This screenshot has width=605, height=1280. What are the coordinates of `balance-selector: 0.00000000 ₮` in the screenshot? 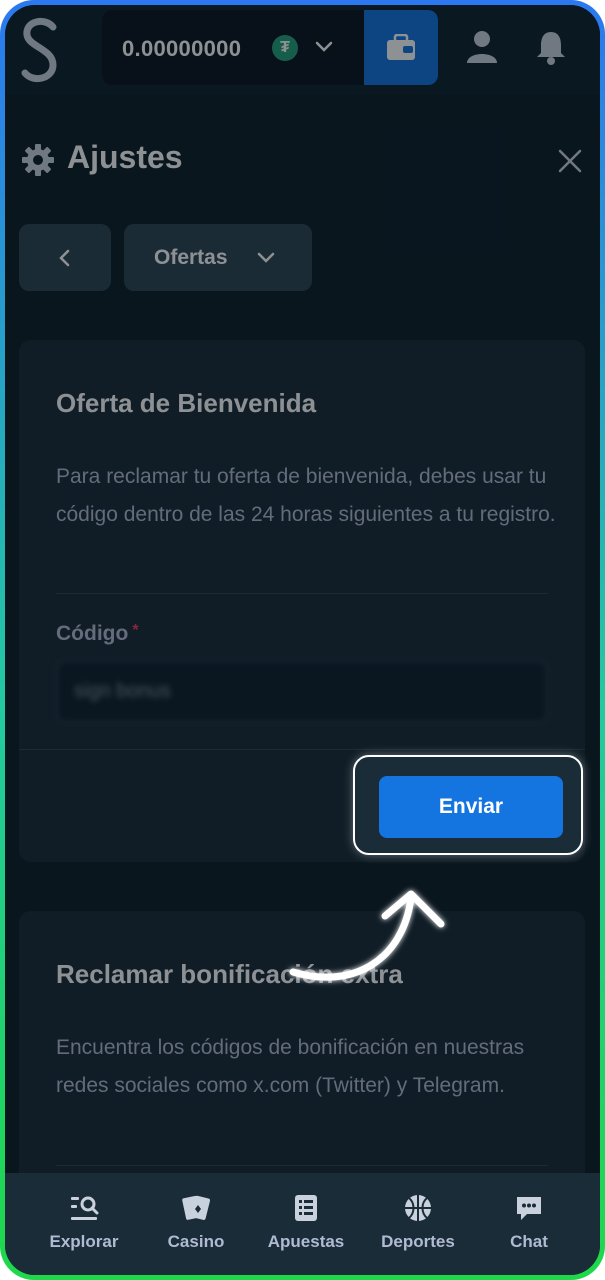 It's located at (233, 47).